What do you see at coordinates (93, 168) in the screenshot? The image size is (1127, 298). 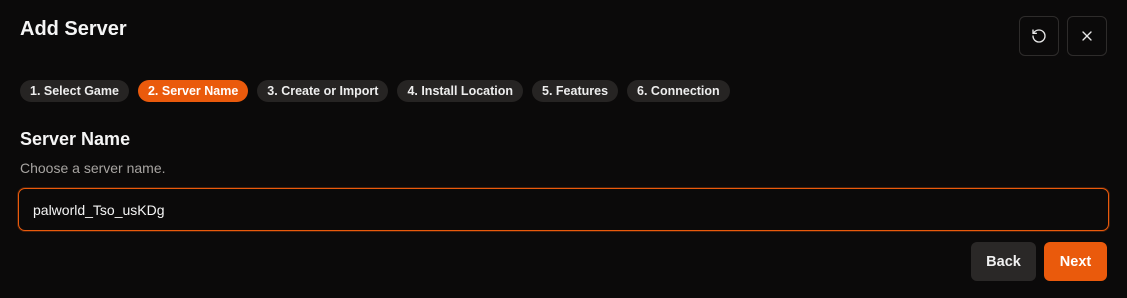 I see `section-description: Choose a server name.` at bounding box center [93, 168].